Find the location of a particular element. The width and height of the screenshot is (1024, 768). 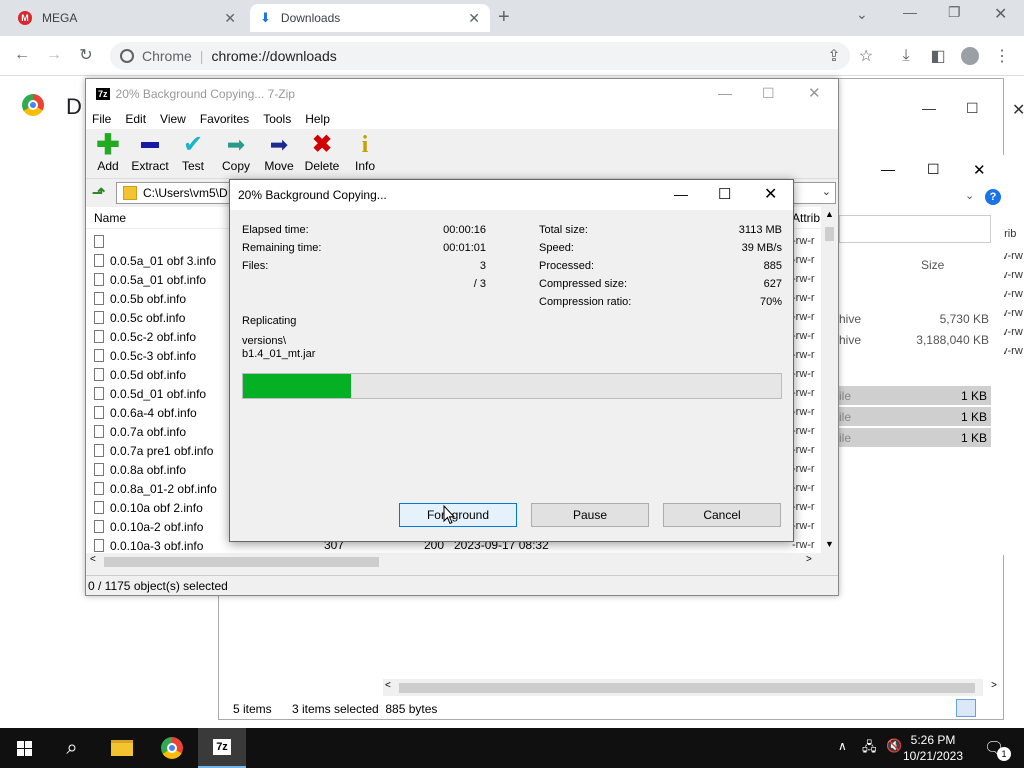

menu-file: File is located at coordinates (101, 119).